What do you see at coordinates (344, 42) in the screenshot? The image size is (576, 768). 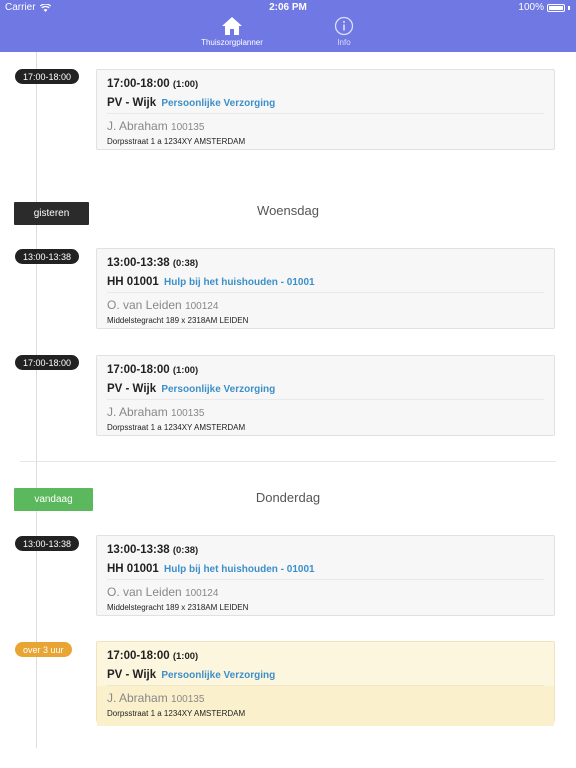 I see `tab-label-info: Info` at bounding box center [344, 42].